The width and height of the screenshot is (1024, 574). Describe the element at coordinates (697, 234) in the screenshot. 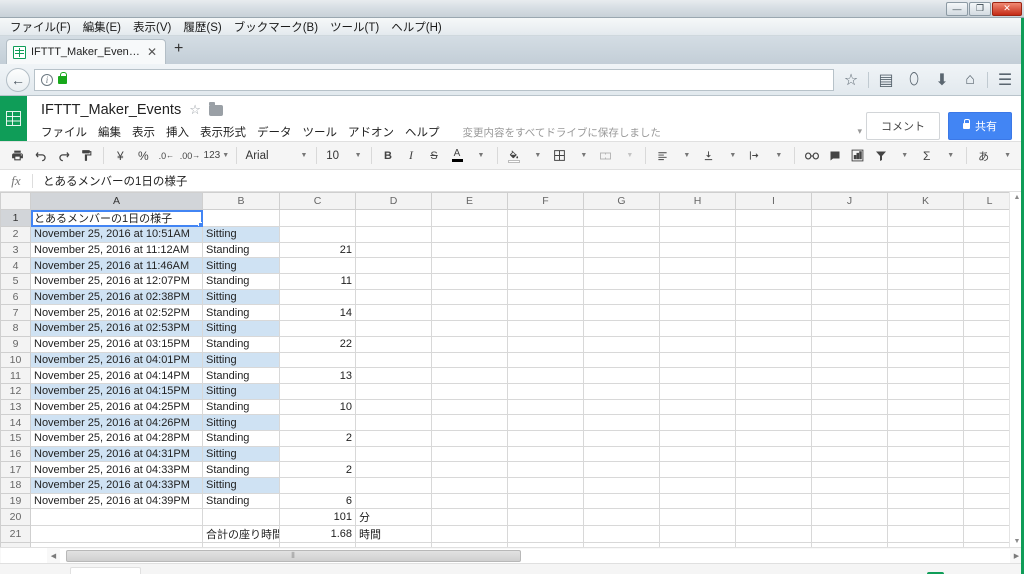

I see `cell-H2` at that location.